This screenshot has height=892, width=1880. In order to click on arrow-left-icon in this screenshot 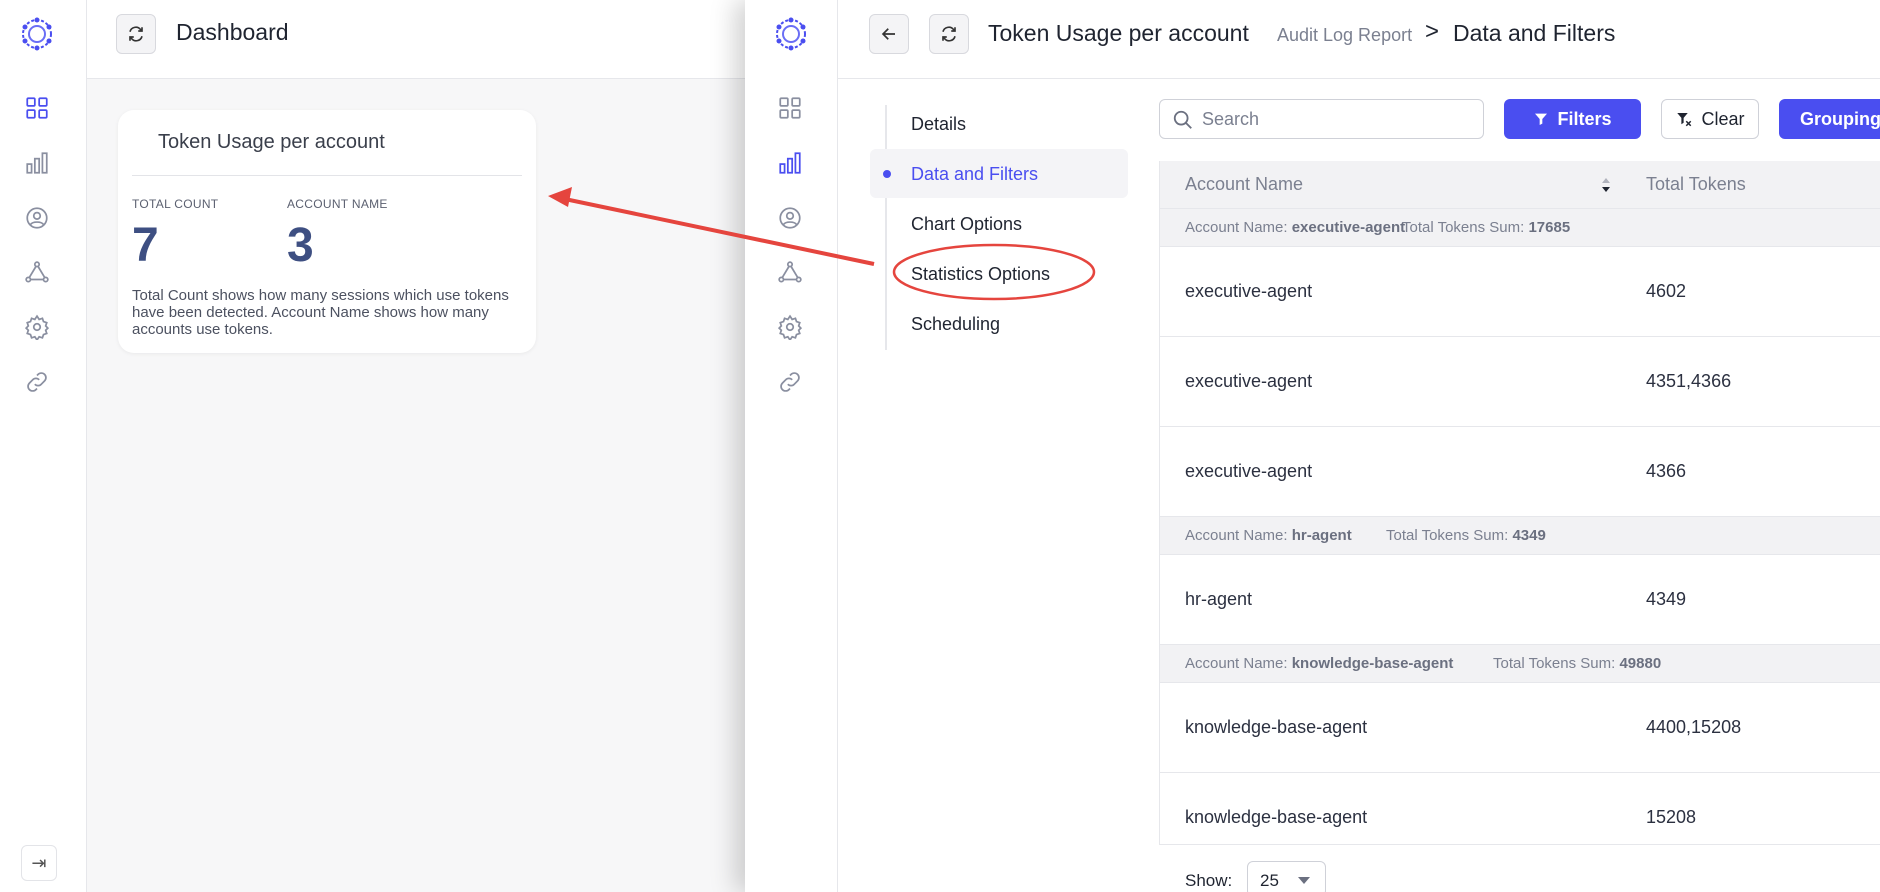, I will do `click(888, 34)`.